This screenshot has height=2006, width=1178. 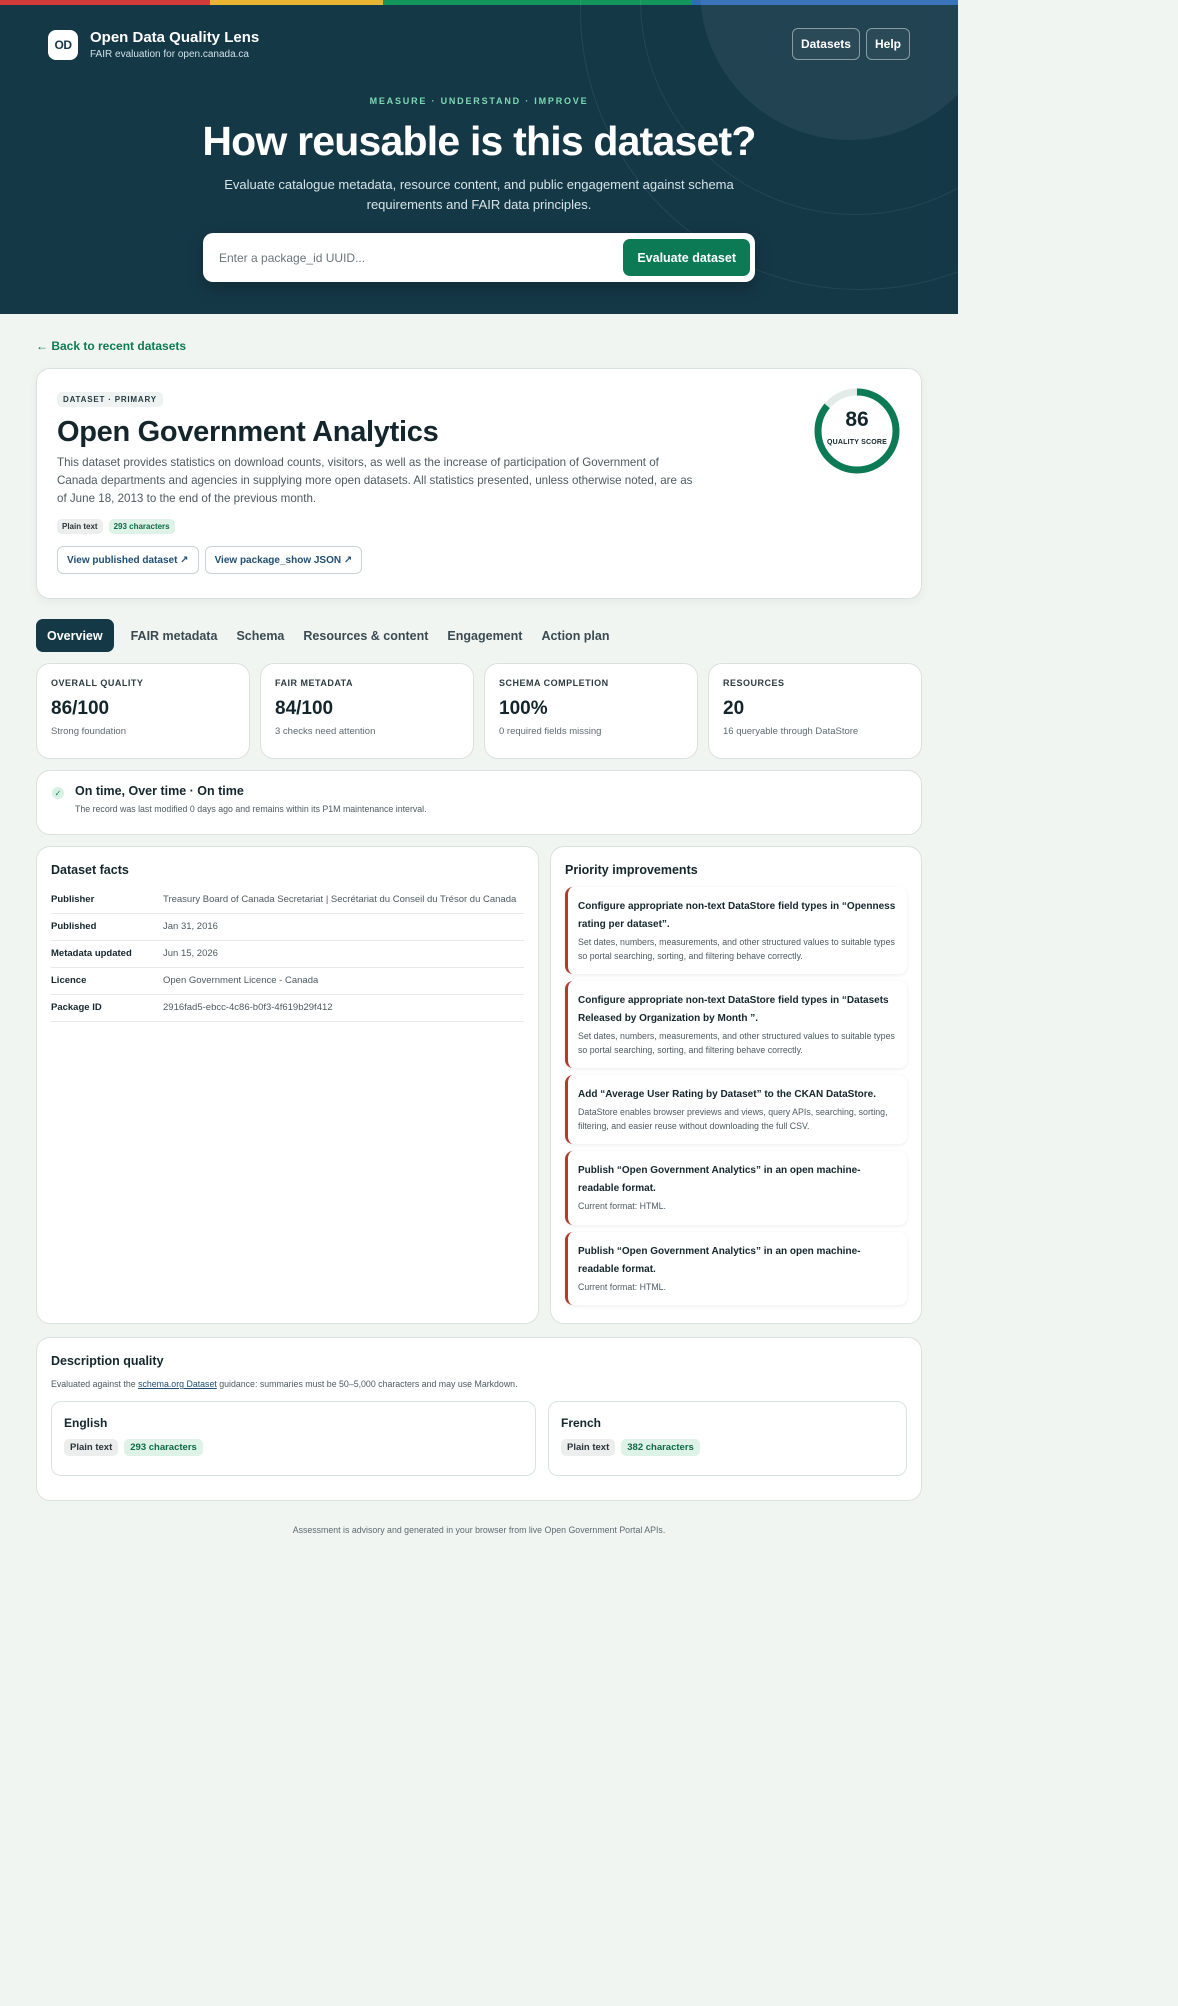 What do you see at coordinates (325, 731) in the screenshot?
I see `metric-subtext: 3 checks need attention` at bounding box center [325, 731].